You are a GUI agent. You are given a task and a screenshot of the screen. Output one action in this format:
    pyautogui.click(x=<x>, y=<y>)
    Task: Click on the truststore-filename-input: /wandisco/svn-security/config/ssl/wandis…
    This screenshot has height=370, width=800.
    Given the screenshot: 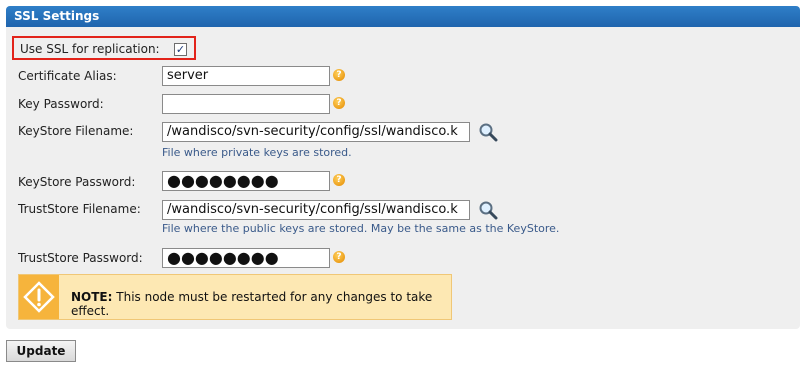 What is the action you would take?
    pyautogui.click(x=316, y=210)
    